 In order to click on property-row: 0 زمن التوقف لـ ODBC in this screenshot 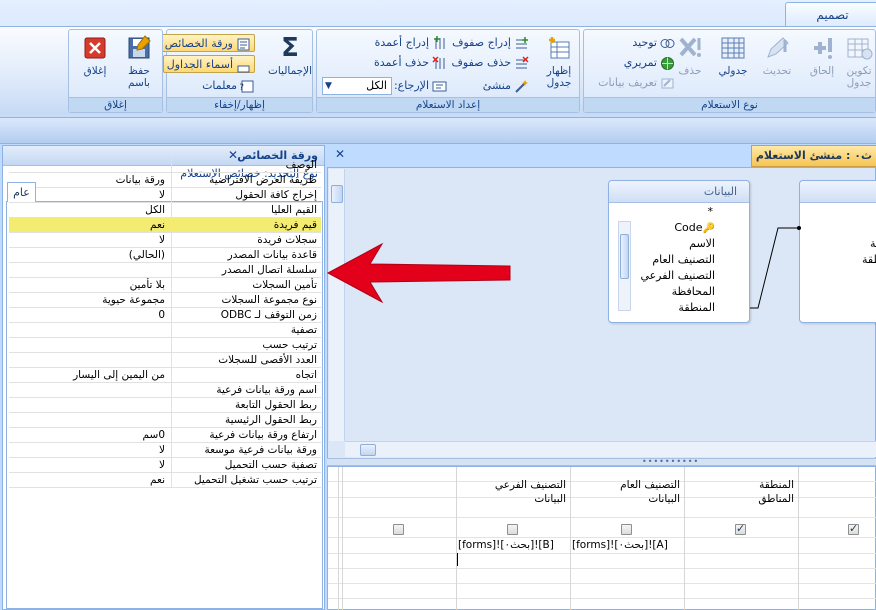, I will do `click(165, 315)`.